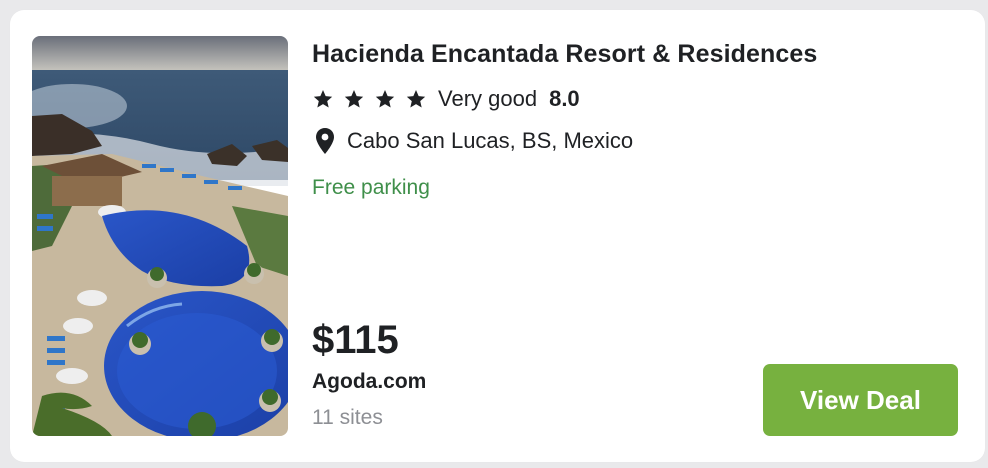  I want to click on hotel-name: Hacienda Encantada Resort & Residences, so click(564, 54).